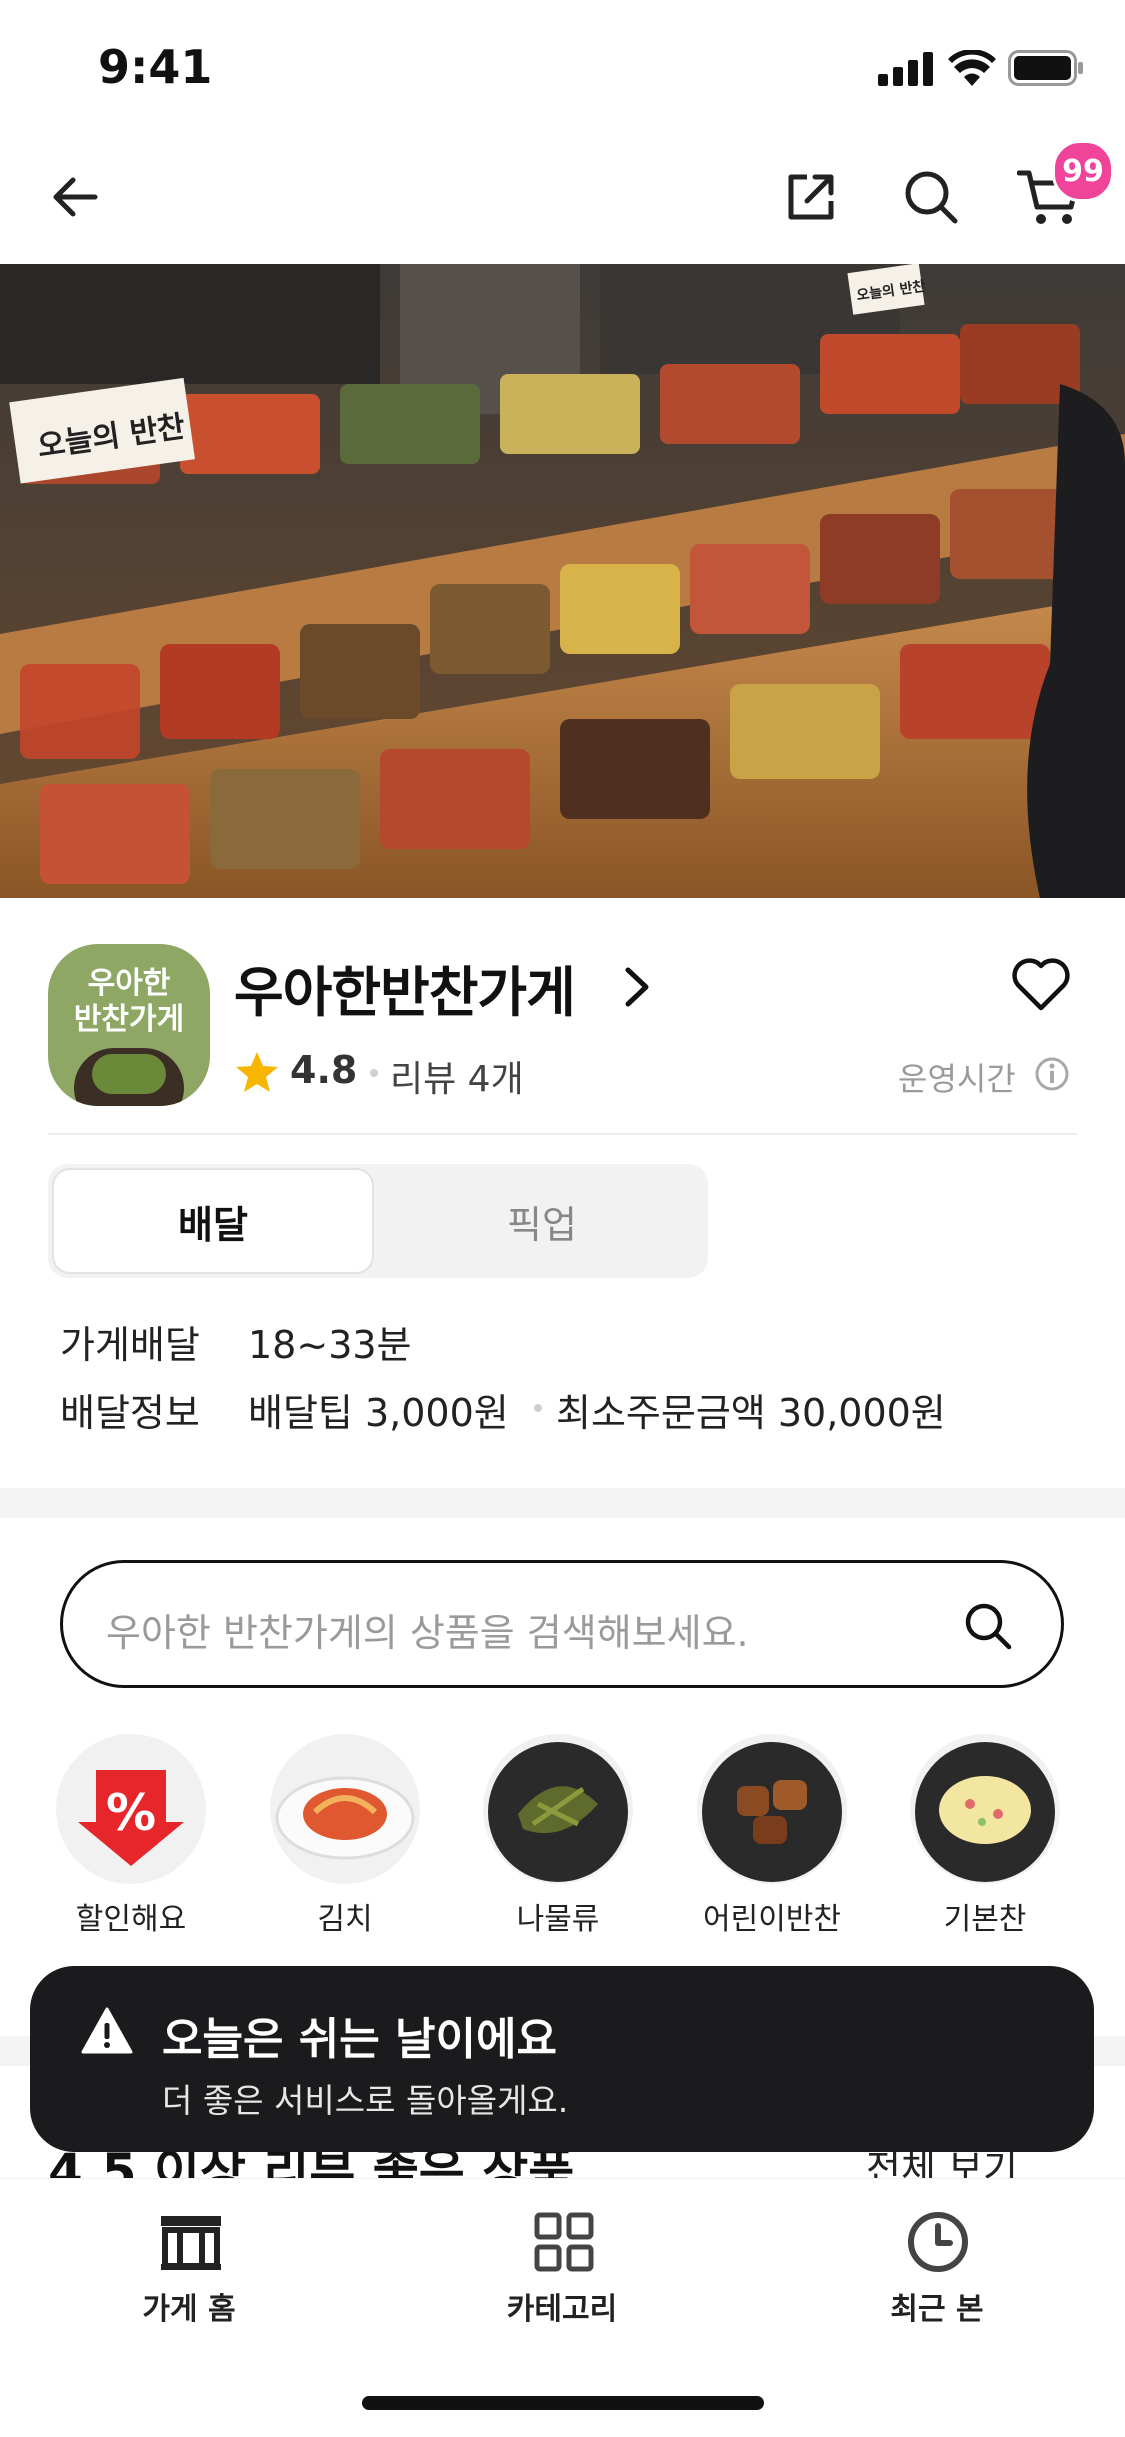  What do you see at coordinates (564, 2244) in the screenshot?
I see `grid-icon` at bounding box center [564, 2244].